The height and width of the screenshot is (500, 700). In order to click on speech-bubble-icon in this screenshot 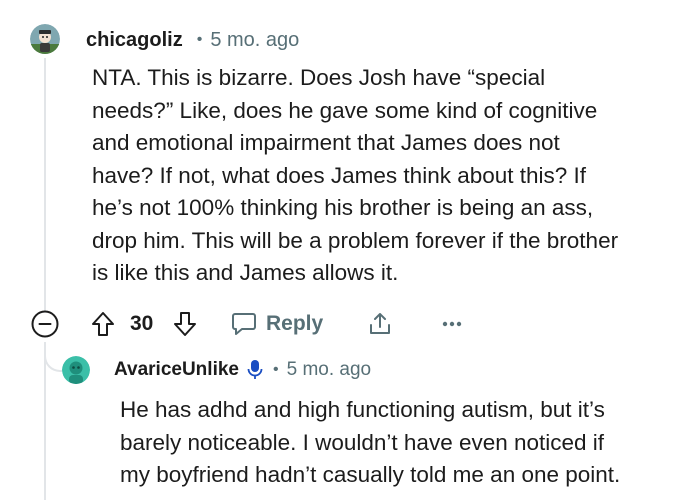, I will do `click(244, 324)`.